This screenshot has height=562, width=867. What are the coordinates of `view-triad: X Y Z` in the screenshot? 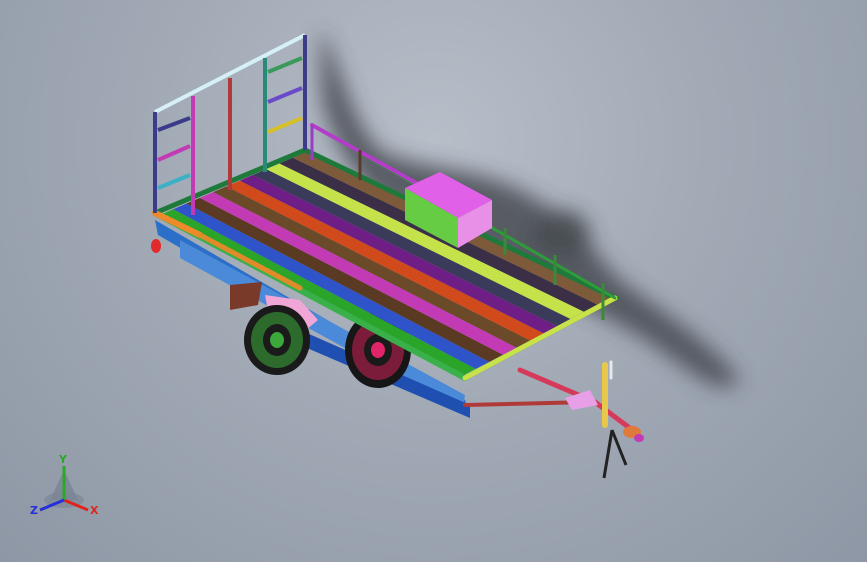 It's located at (66, 487).